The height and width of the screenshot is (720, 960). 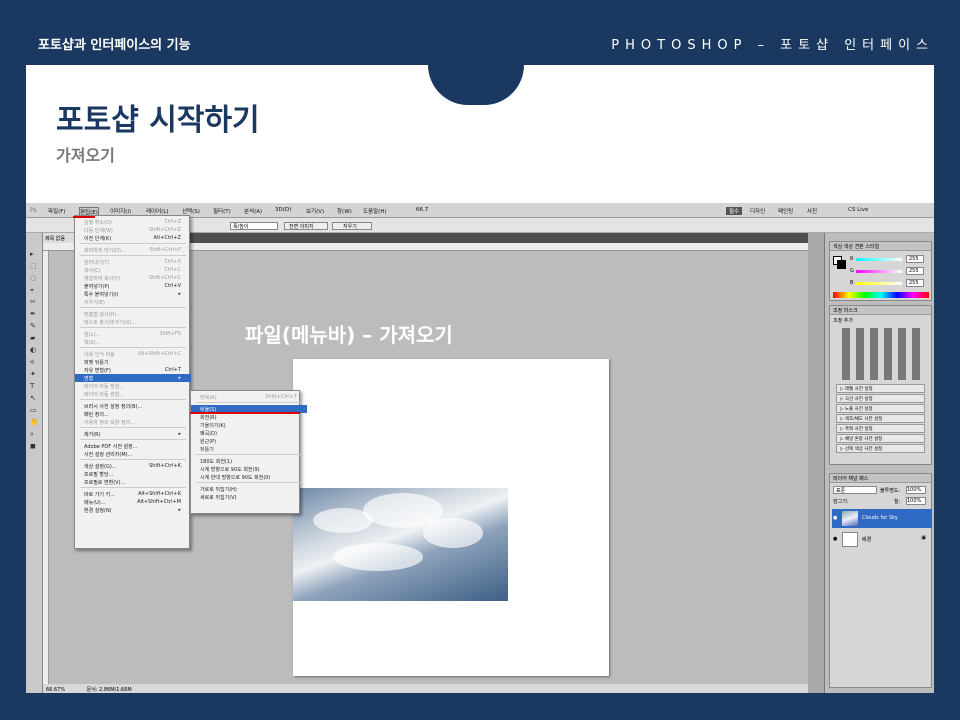 I want to click on transform_menu-item: 뒤틀기, so click(x=249, y=449).